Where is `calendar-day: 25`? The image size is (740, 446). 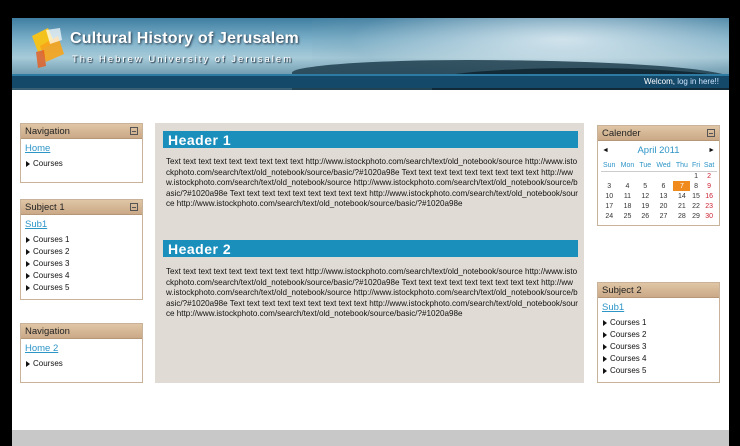 calendar-day: 25 is located at coordinates (627, 216).